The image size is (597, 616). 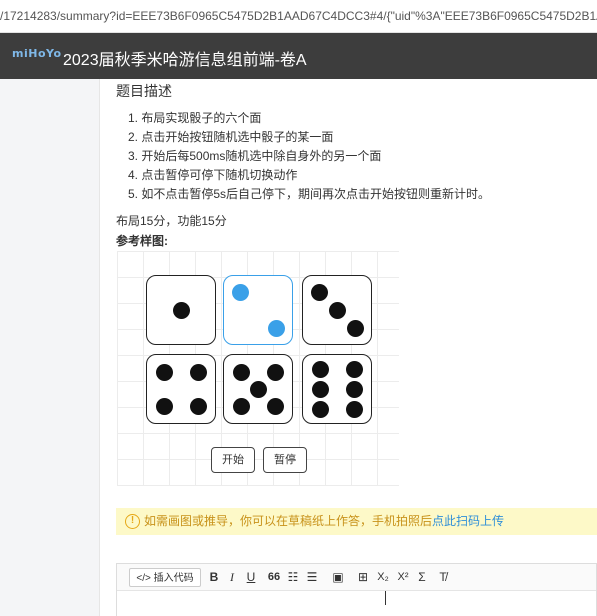 What do you see at coordinates (214, 577) in the screenshot?
I see `bold-button: B` at bounding box center [214, 577].